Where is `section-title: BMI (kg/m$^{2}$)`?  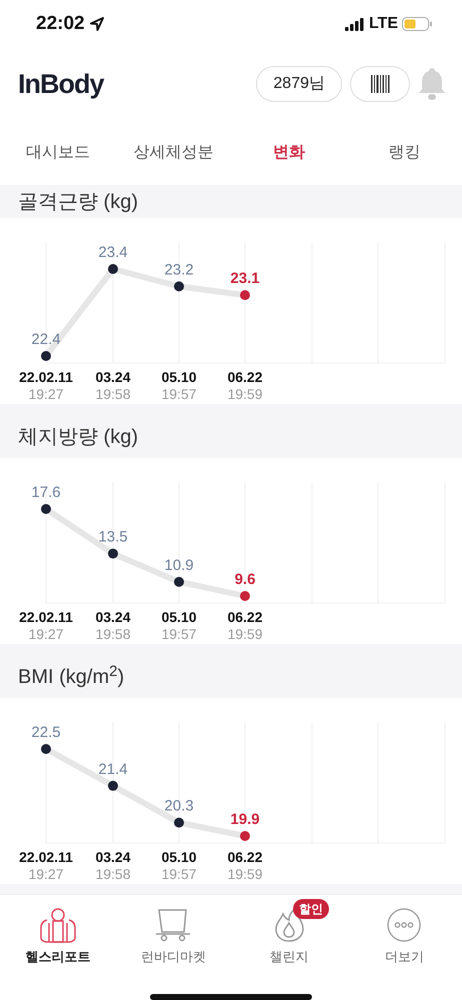 section-title: BMI (kg/m$^{2}$) is located at coordinates (71, 676).